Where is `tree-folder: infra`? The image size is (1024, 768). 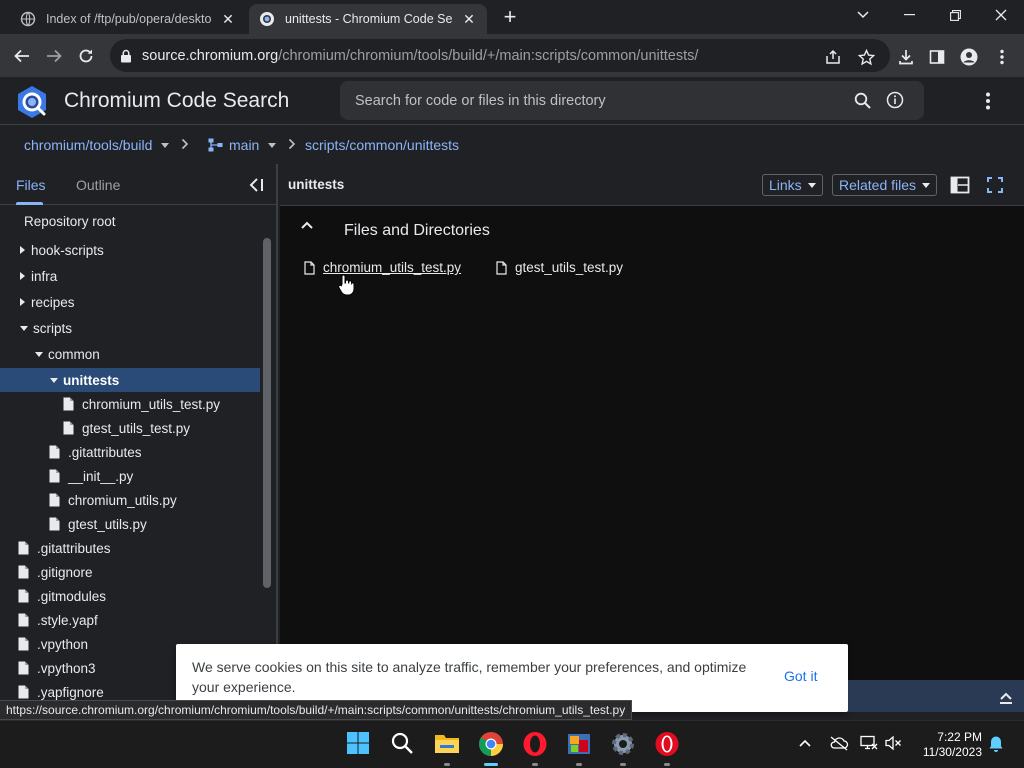
tree-folder: infra is located at coordinates (38, 276).